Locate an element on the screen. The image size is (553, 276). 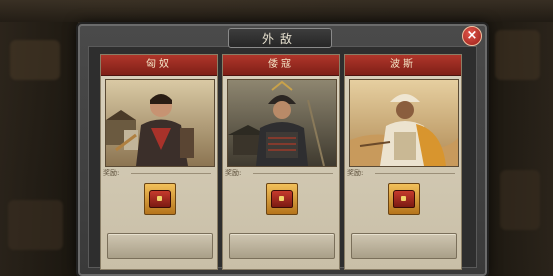
dialog-title: 外敌 is located at coordinates (280, 38).